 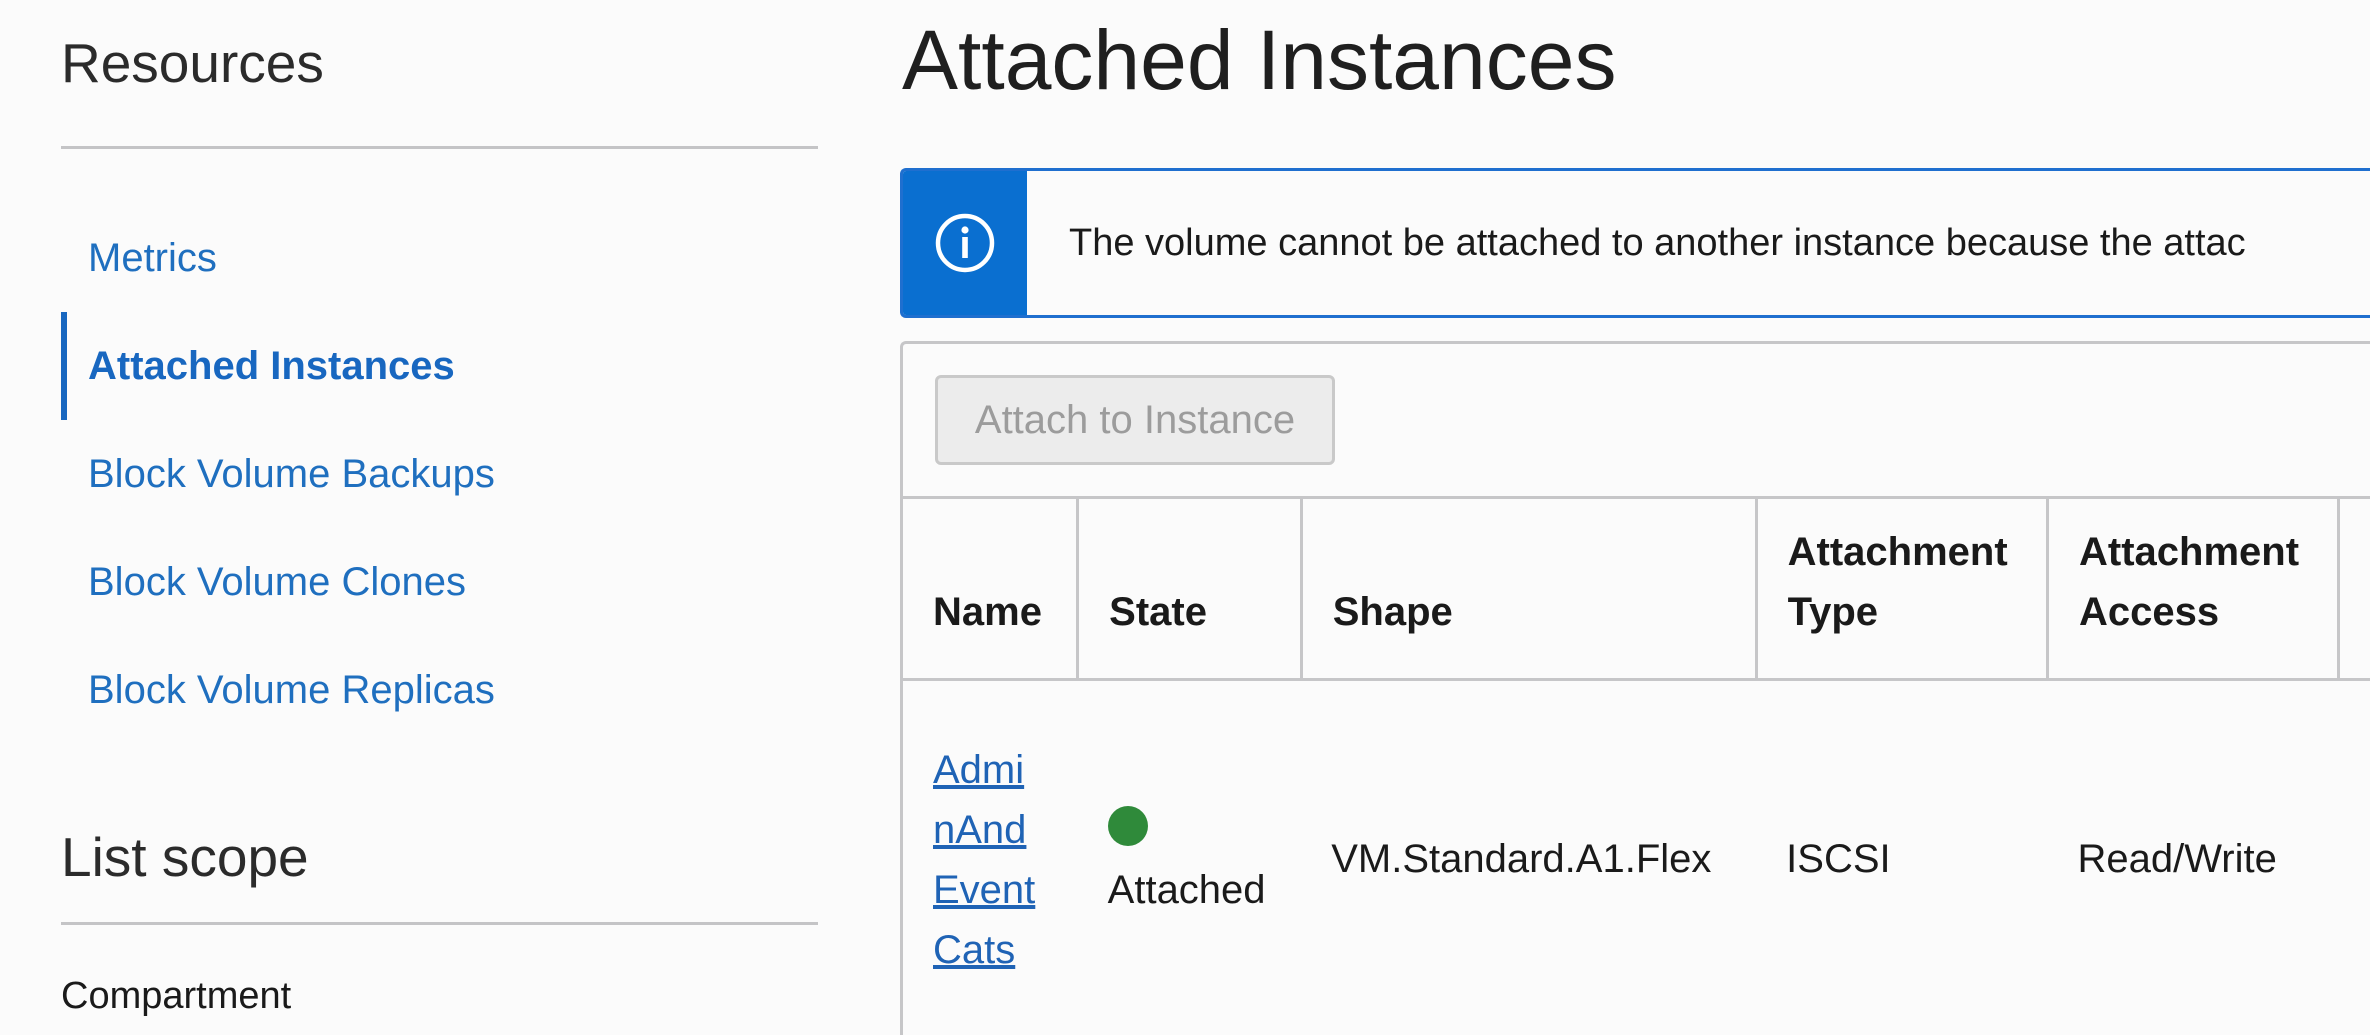 What do you see at coordinates (291, 473) in the screenshot?
I see `sidebar-item-label: Block Volume Backups` at bounding box center [291, 473].